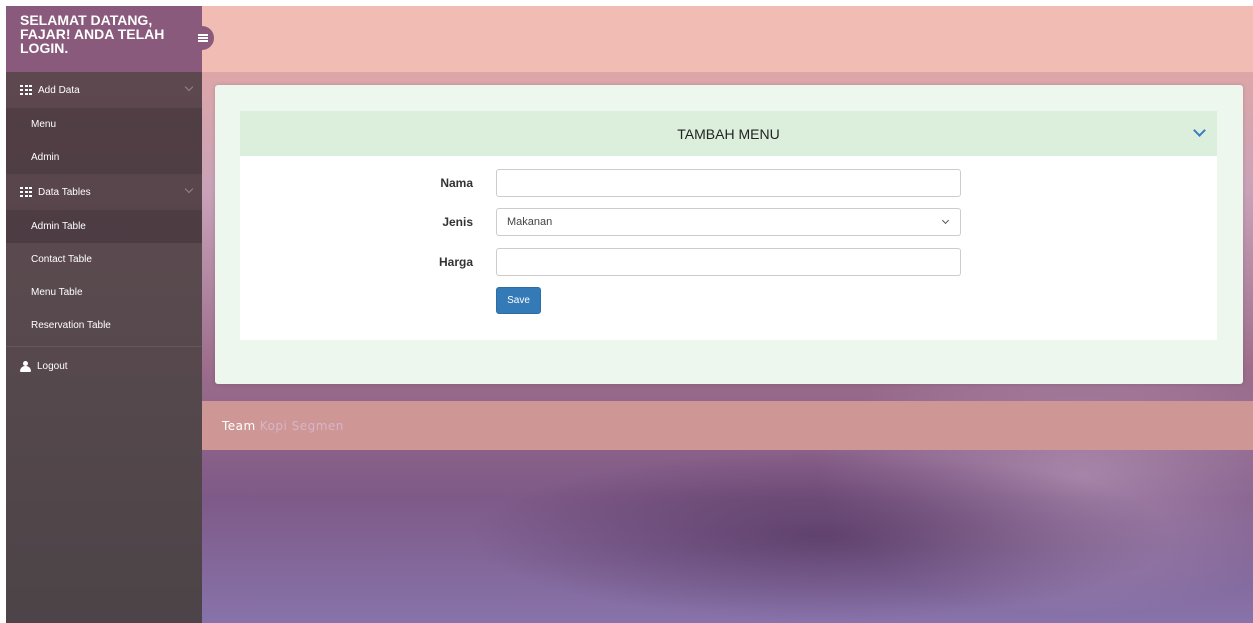 This screenshot has width=1253, height=623. I want to click on sidebar-item-contact-table: Contact Table, so click(104, 259).